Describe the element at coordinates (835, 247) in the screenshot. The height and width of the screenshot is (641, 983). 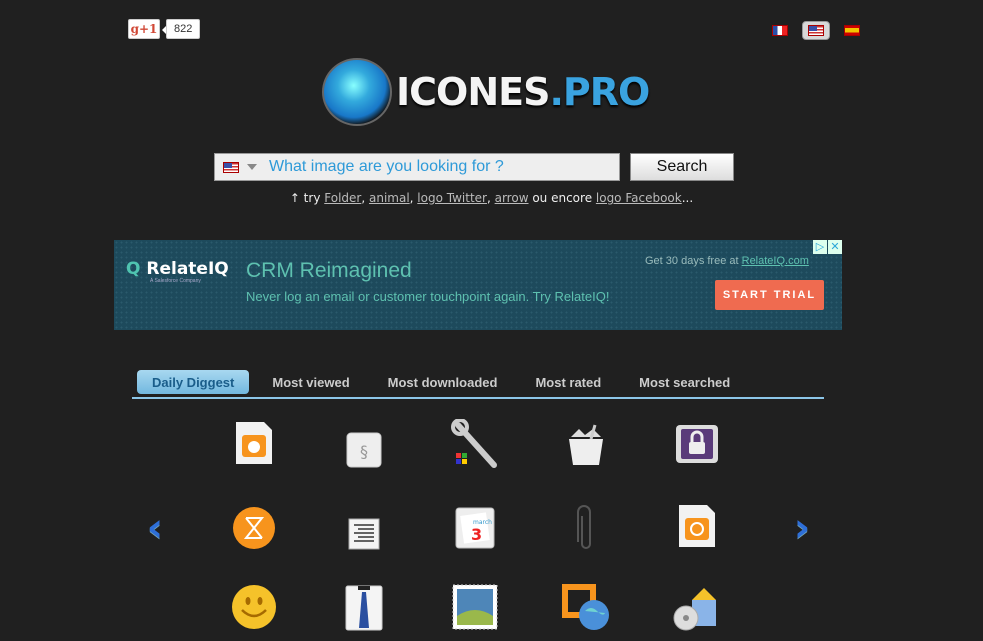
I see `close-icon: ✕` at that location.